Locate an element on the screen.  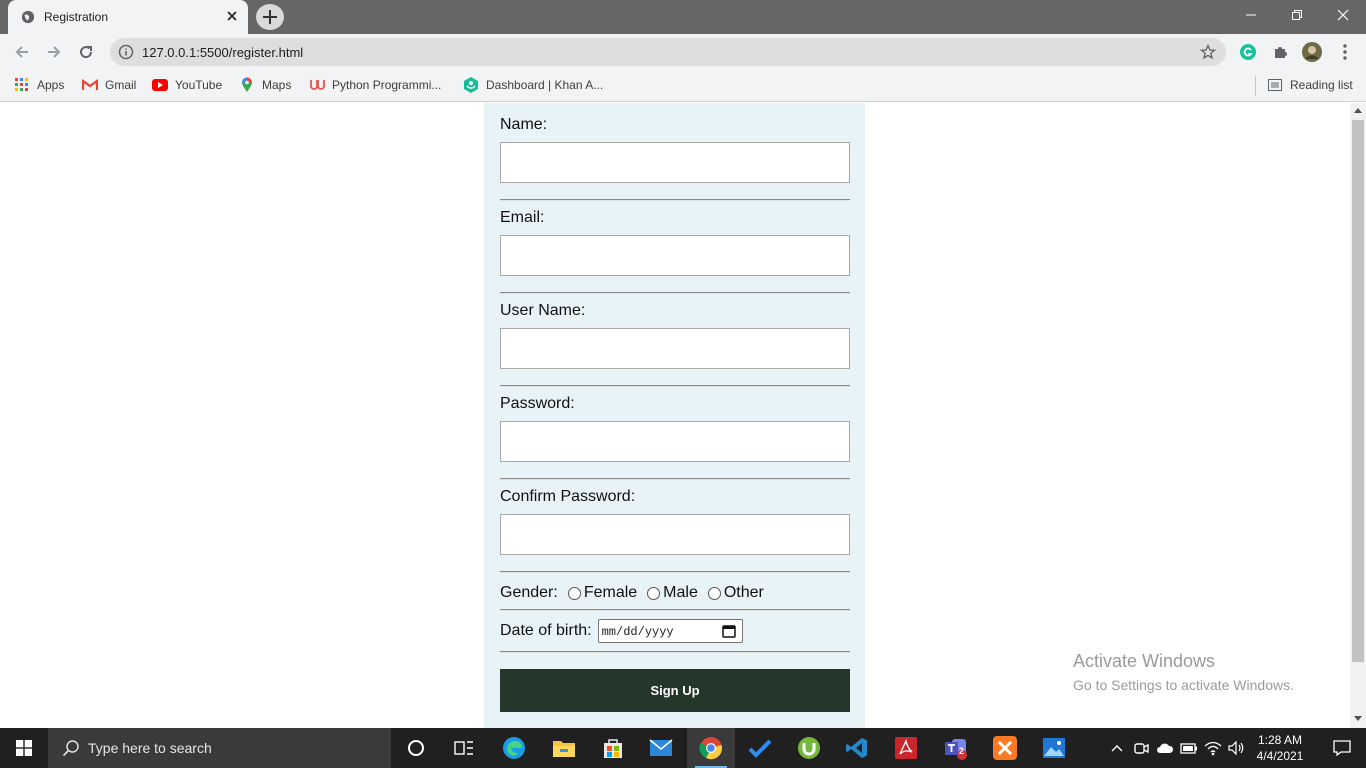
close-icon is located at coordinates (1343, 15).